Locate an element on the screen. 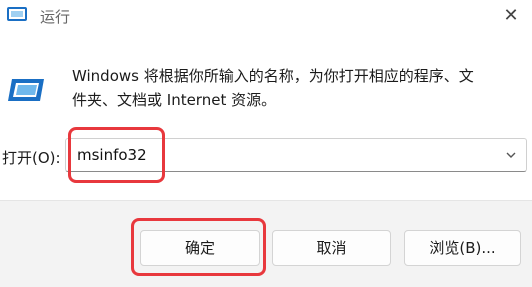 This screenshot has height=287, width=532. close-icon: ✕ is located at coordinates (511, 15).